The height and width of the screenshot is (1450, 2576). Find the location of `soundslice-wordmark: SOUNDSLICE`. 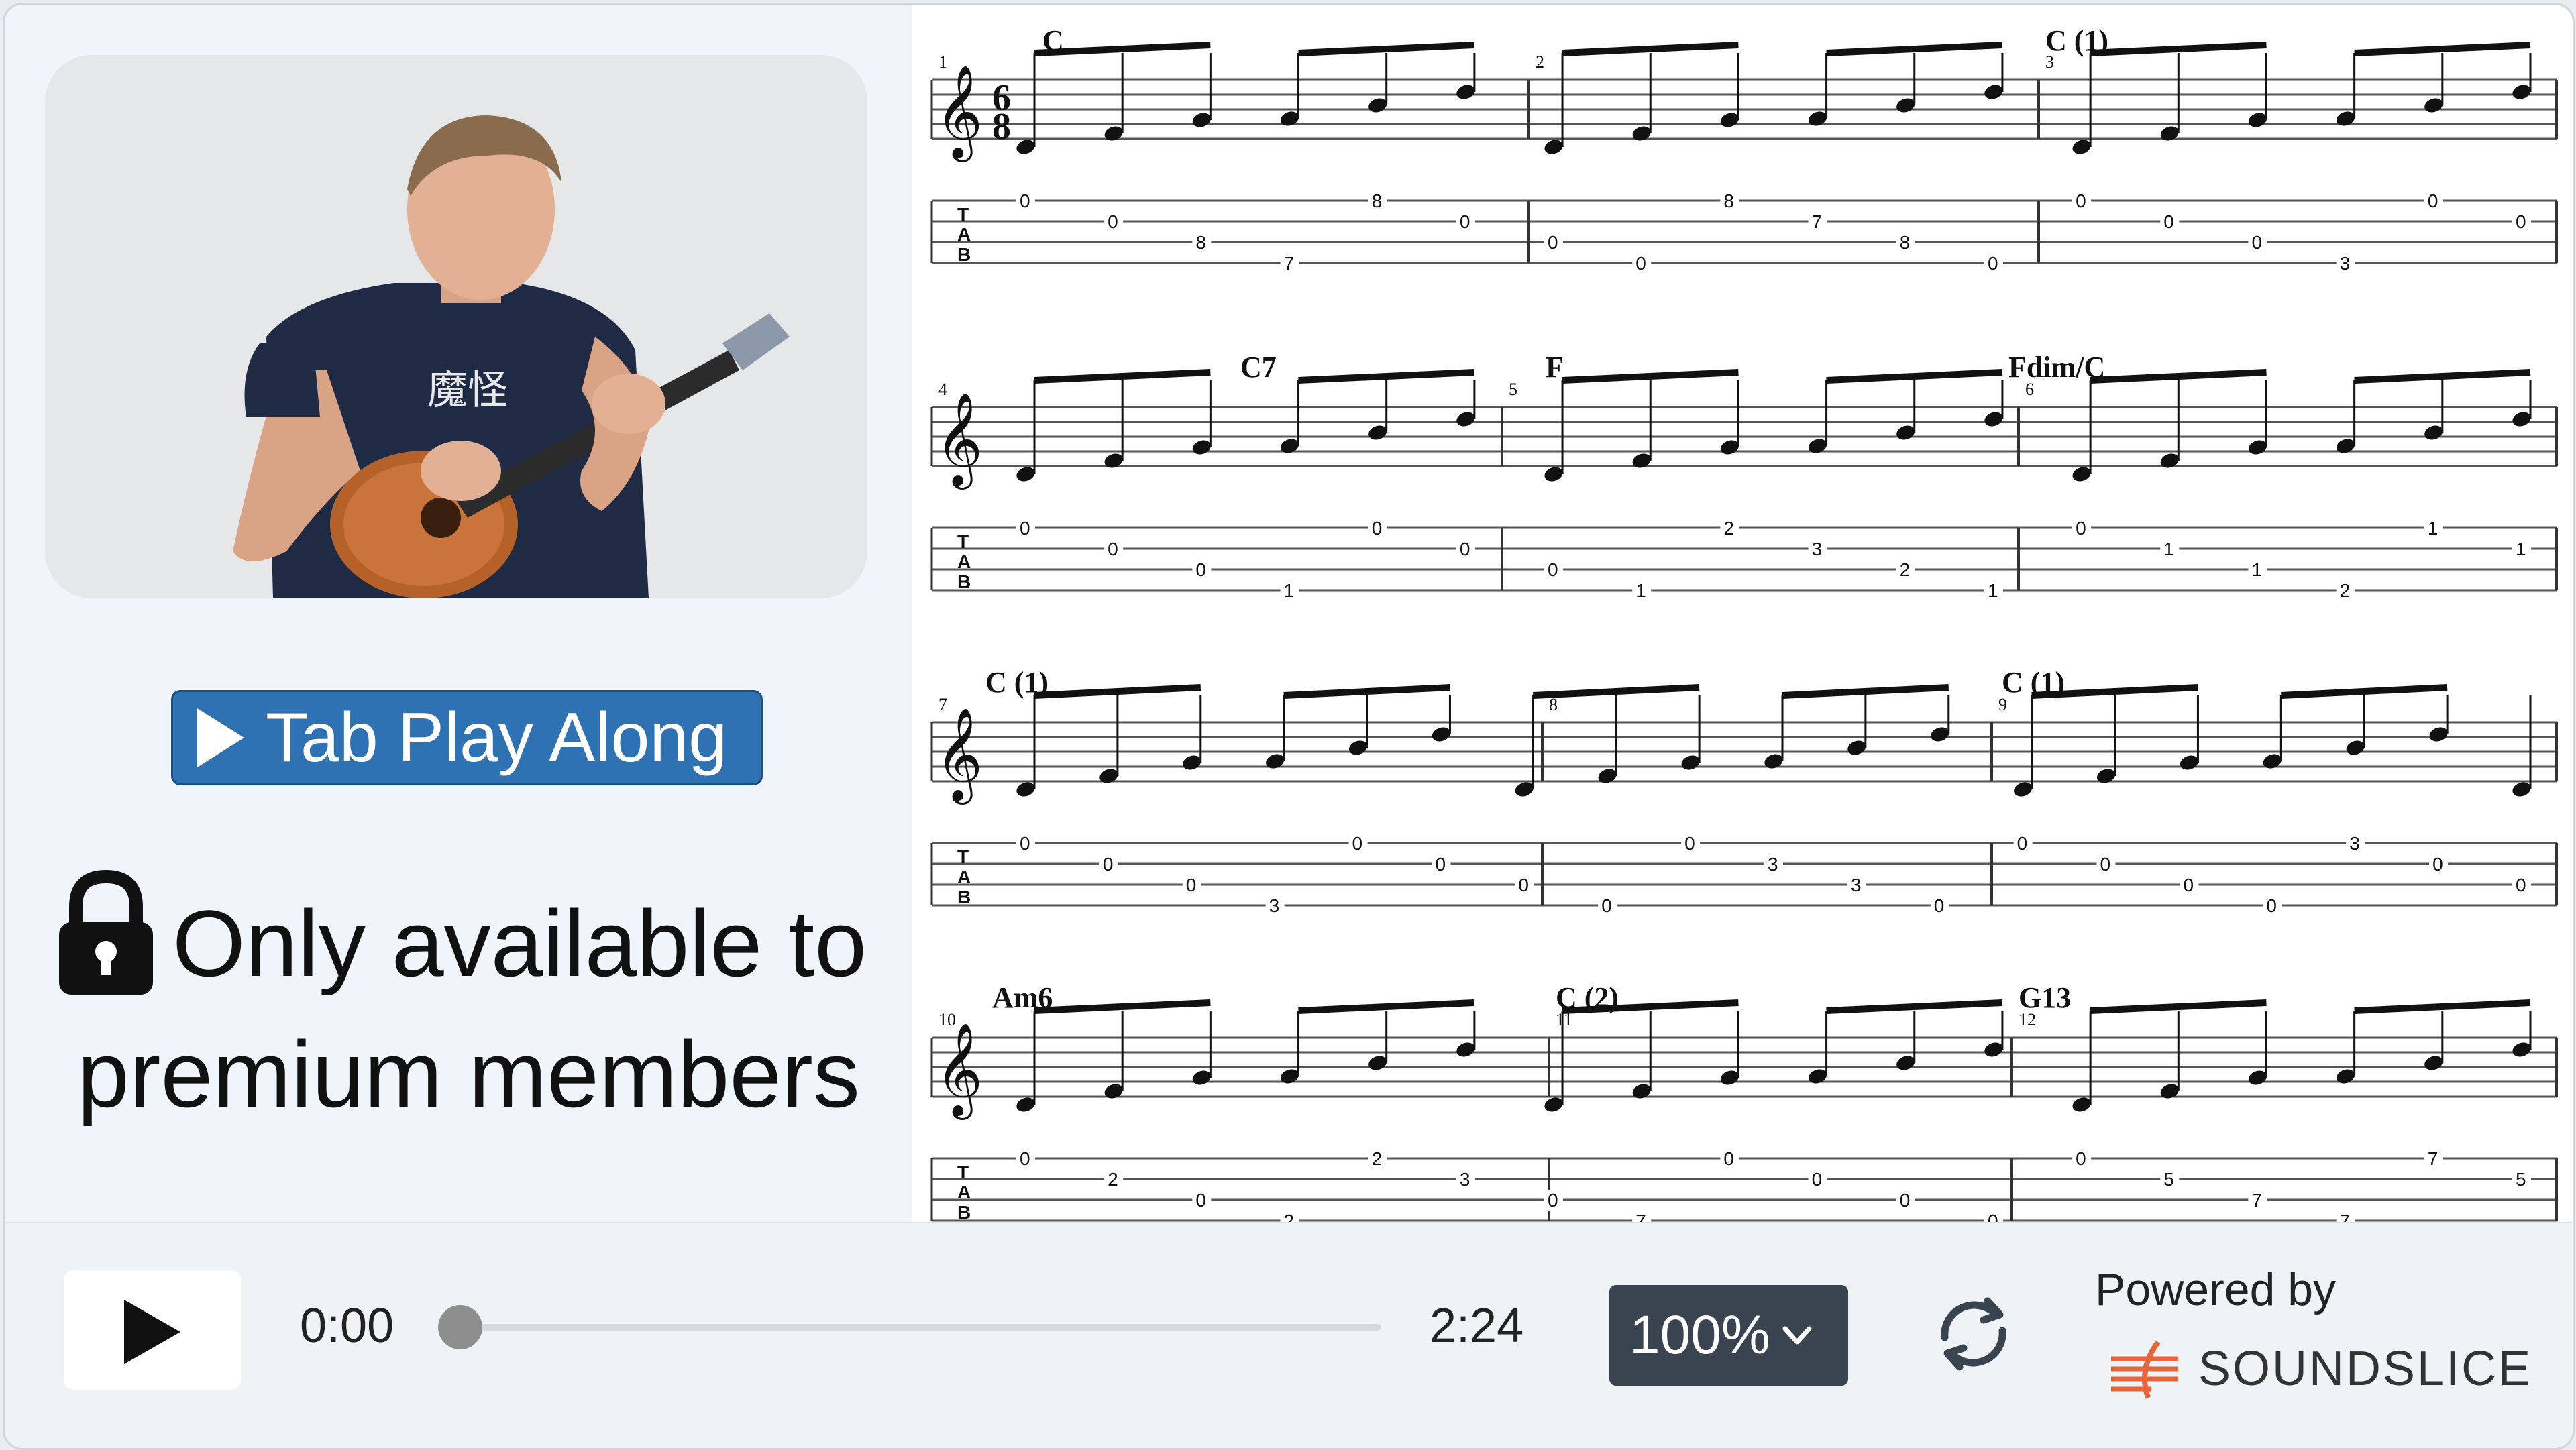

soundslice-wordmark: SOUNDSLICE is located at coordinates (2365, 1369).